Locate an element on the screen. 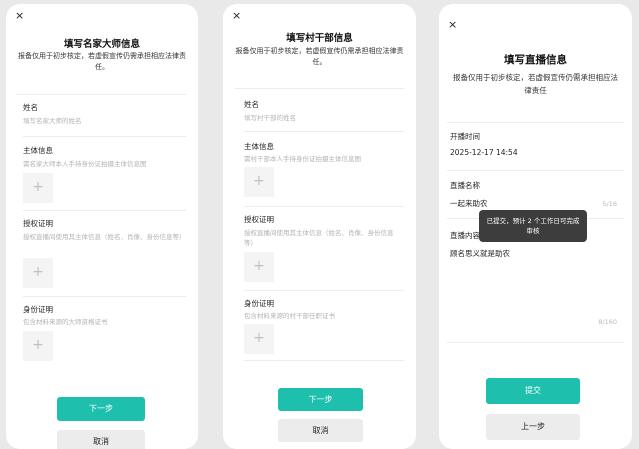 The width and height of the screenshot is (639, 449). page-title: 填写村干部信息 is located at coordinates (319, 38).